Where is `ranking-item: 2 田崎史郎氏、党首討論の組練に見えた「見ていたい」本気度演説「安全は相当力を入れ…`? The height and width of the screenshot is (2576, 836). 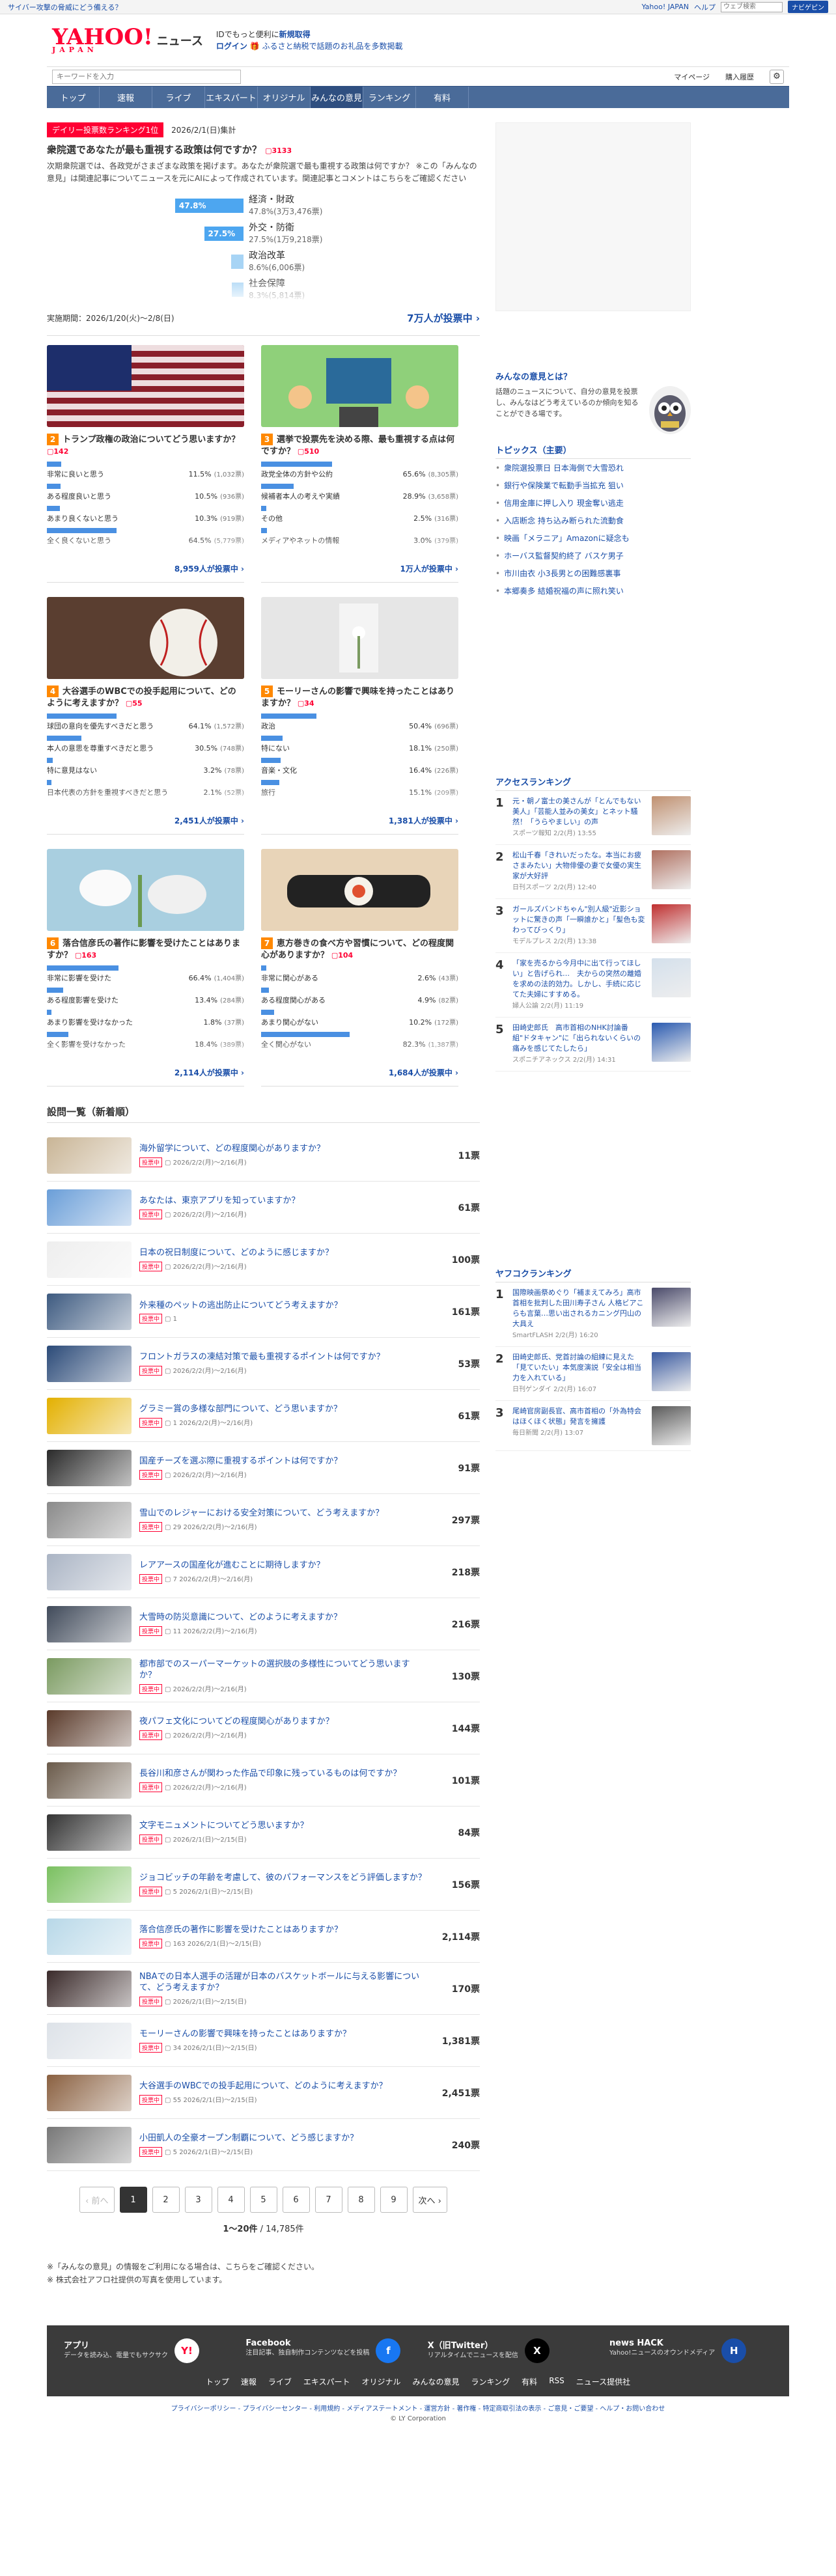 ranking-item: 2 田崎史郎氏、党首討論の組練に見えた「見ていたい」本気度演説「安全は相当力を入れ… is located at coordinates (593, 1374).